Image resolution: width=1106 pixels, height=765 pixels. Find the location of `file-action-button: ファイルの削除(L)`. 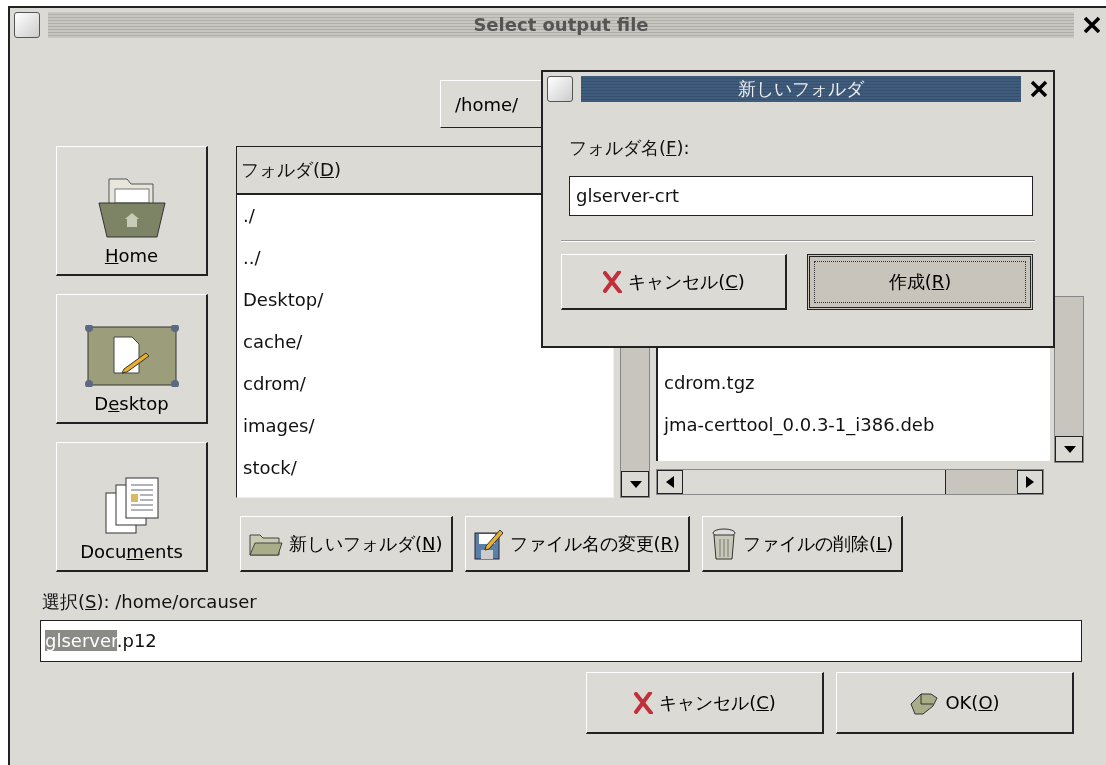

file-action-button: ファイルの削除(L) is located at coordinates (803, 544).